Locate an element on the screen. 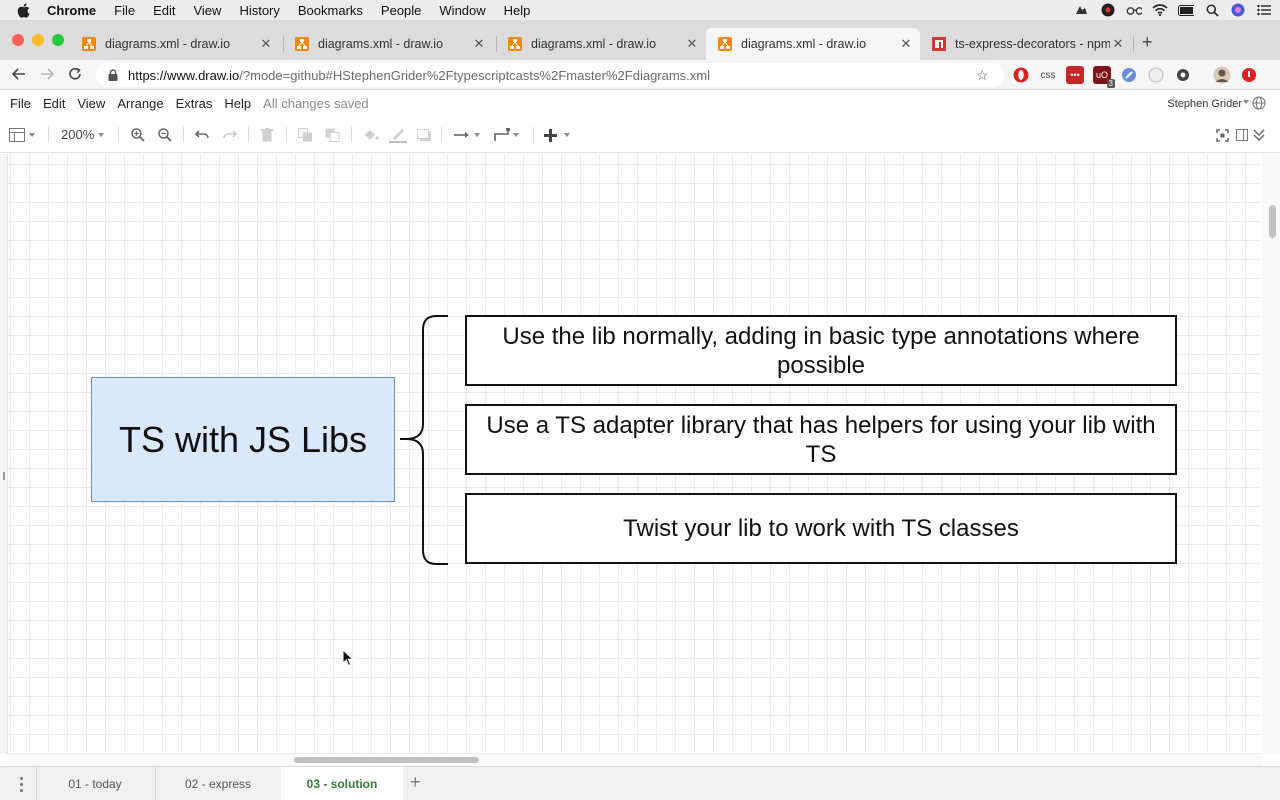 The image size is (1280, 800). app-status-icon is located at coordinates (1108, 10).